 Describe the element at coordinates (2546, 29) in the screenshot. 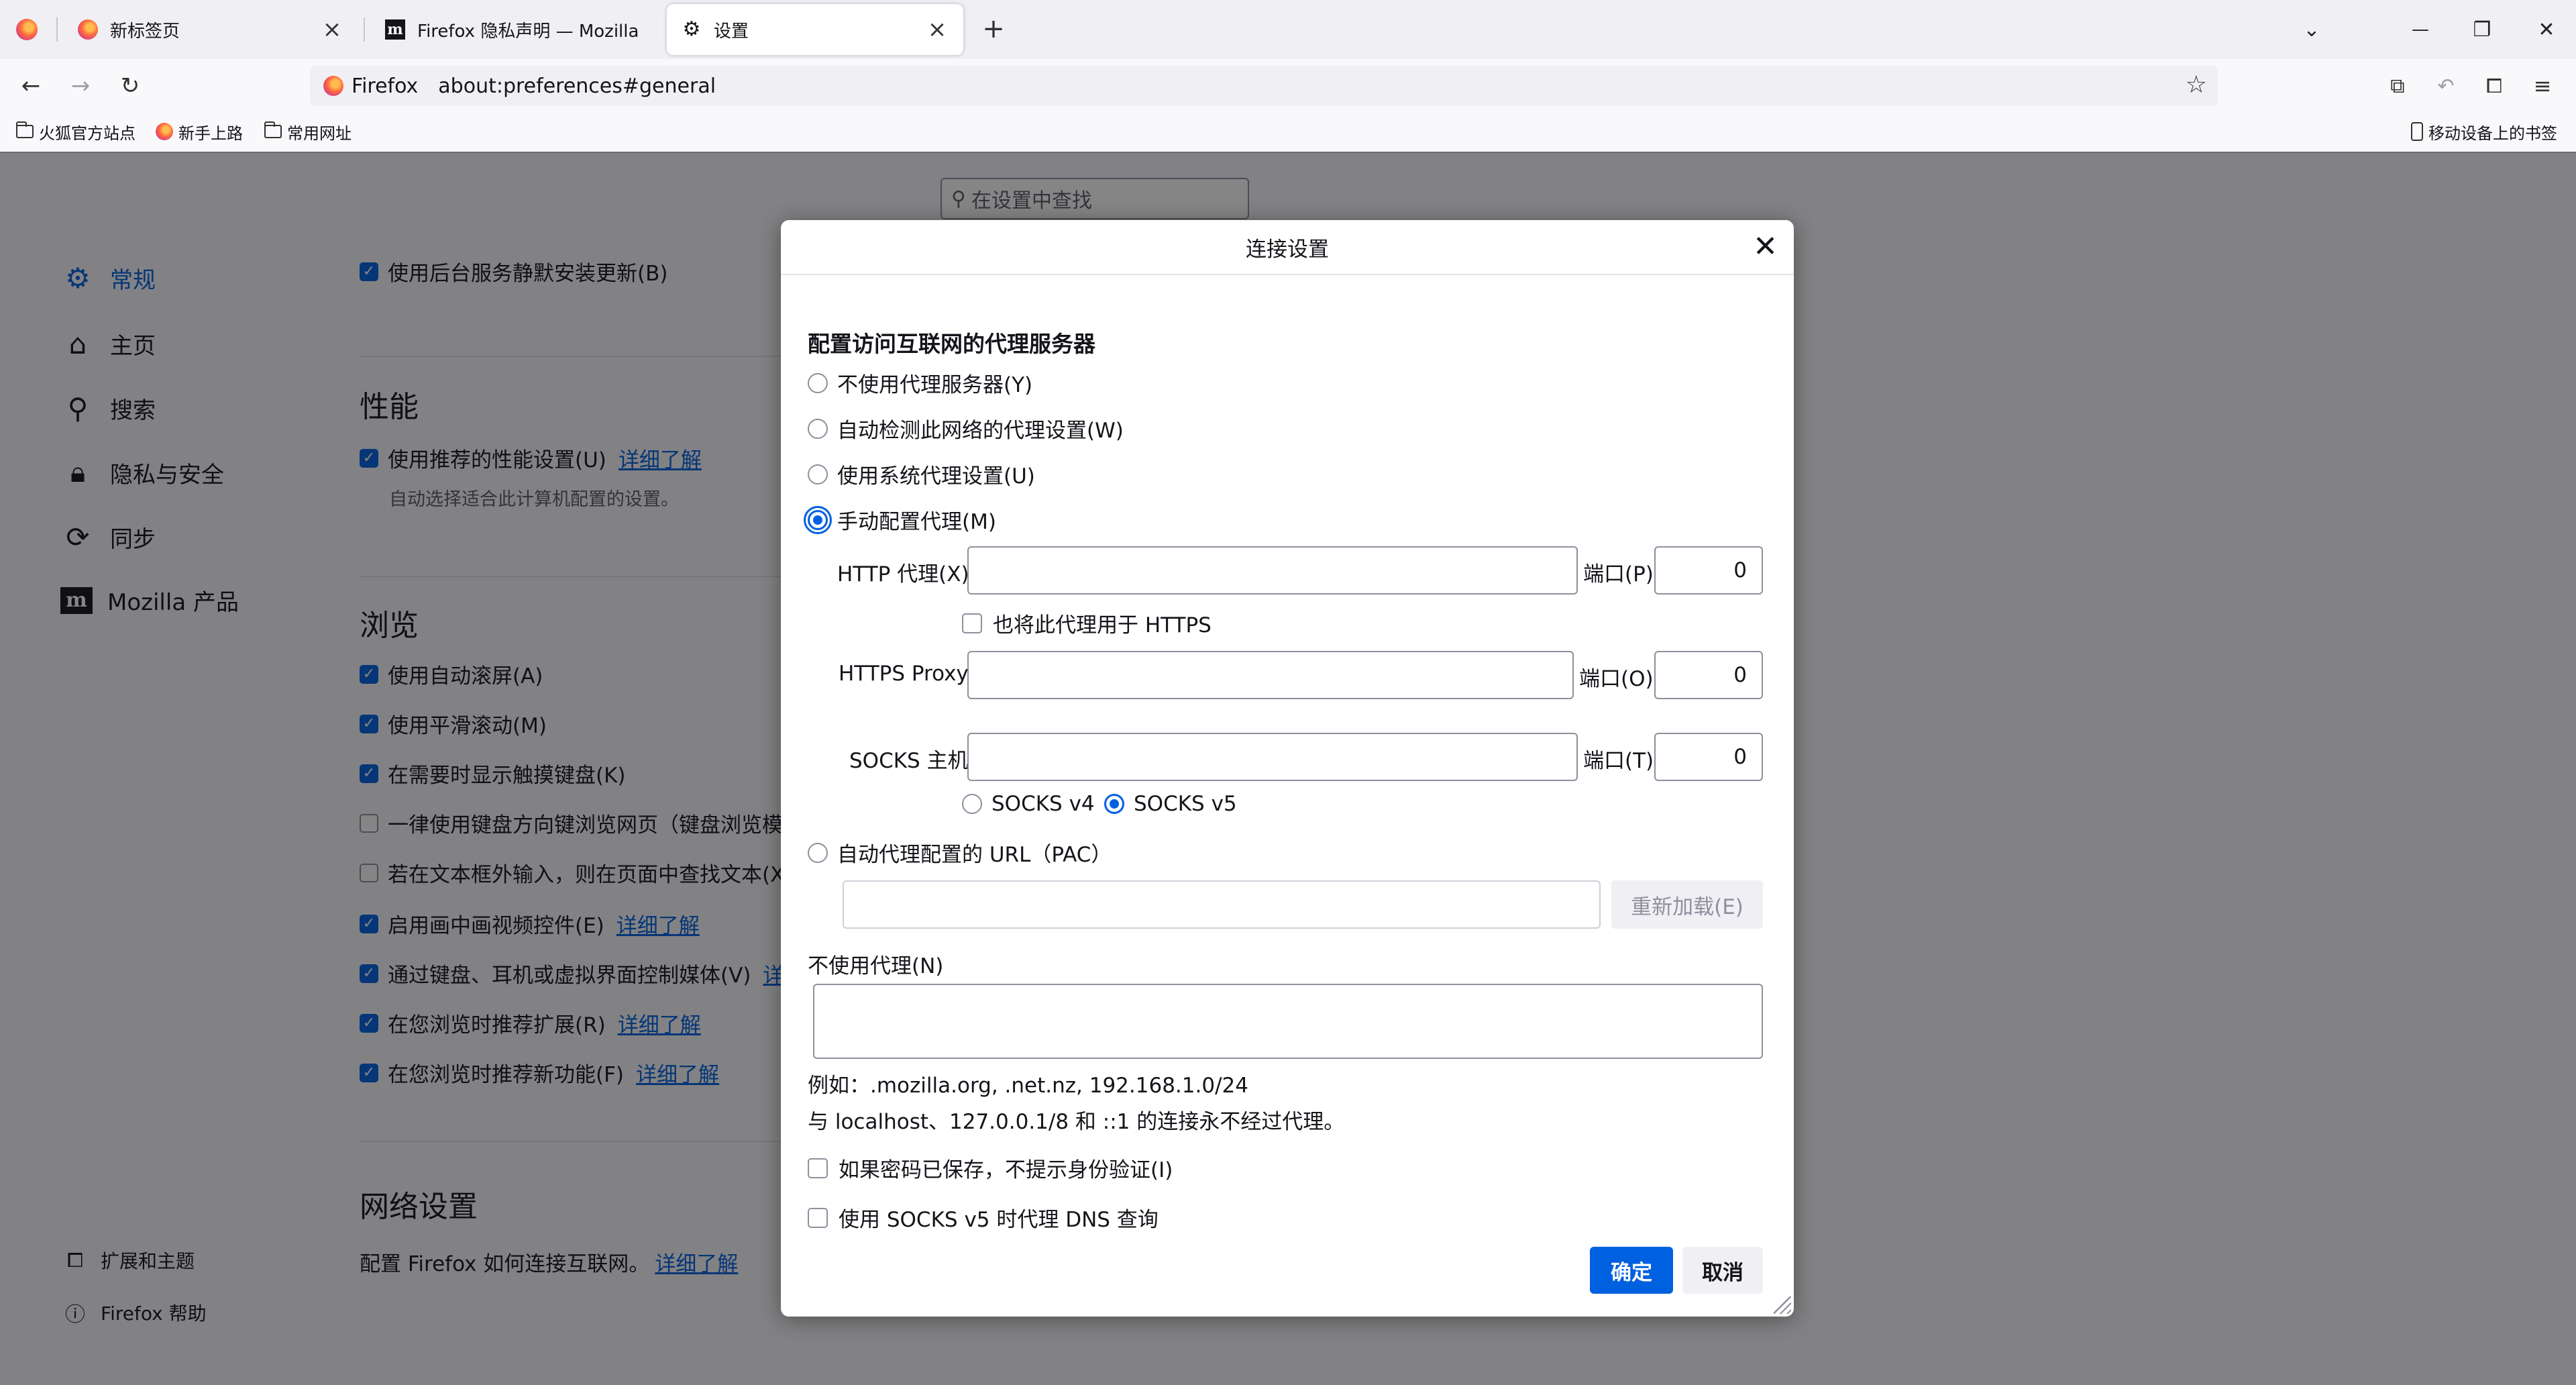

I see `close-window-button: ✕` at that location.